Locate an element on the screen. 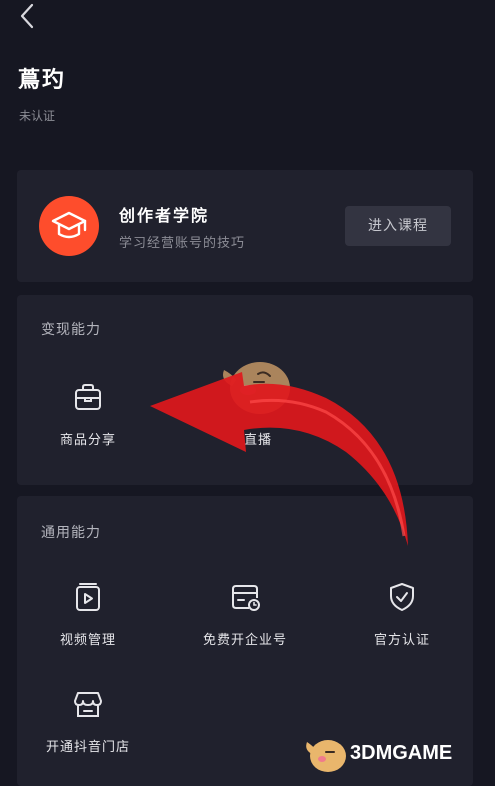 The height and width of the screenshot is (786, 495). live-icon is located at coordinates (258, 397).